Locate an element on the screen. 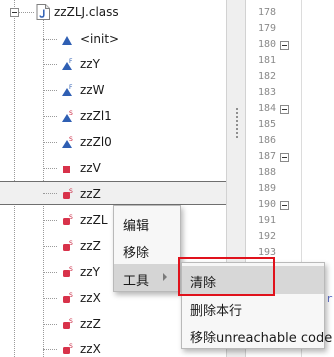  submenu-item-clear: 清除 is located at coordinates (253, 280).